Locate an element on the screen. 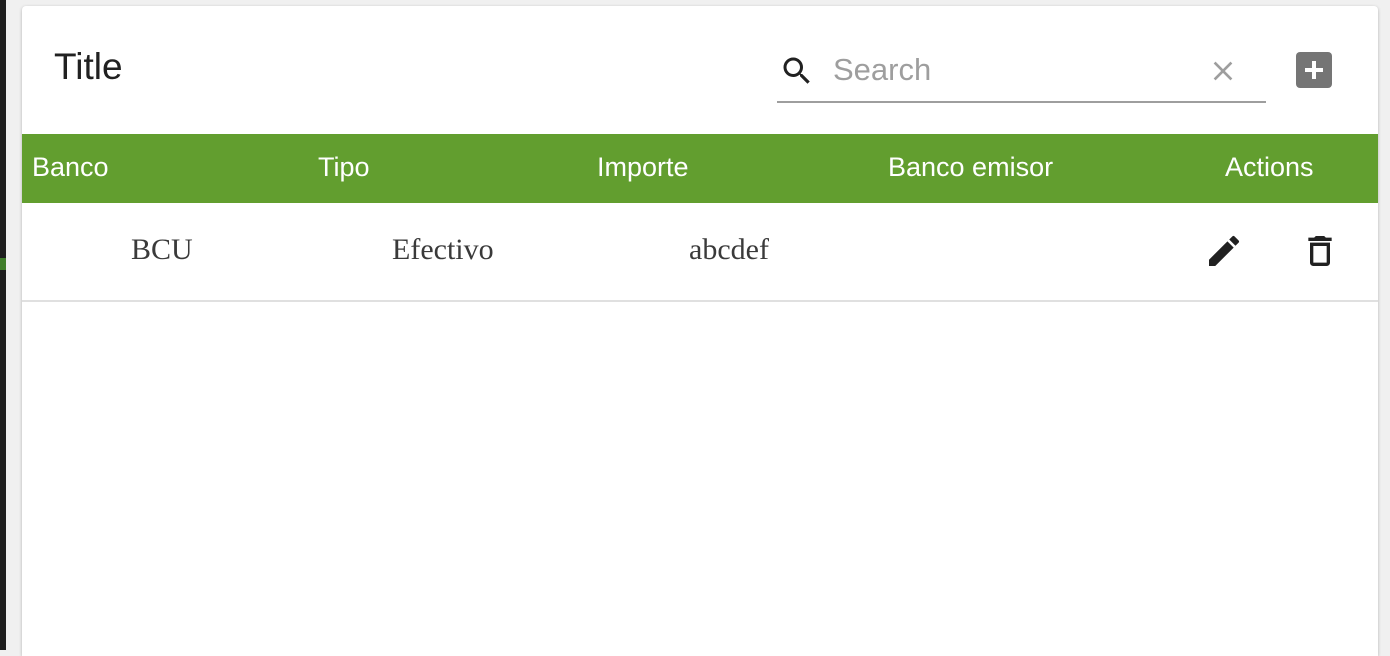 The height and width of the screenshot is (656, 1390). table-row: BCU Efectivo abcdef is located at coordinates (700, 252).